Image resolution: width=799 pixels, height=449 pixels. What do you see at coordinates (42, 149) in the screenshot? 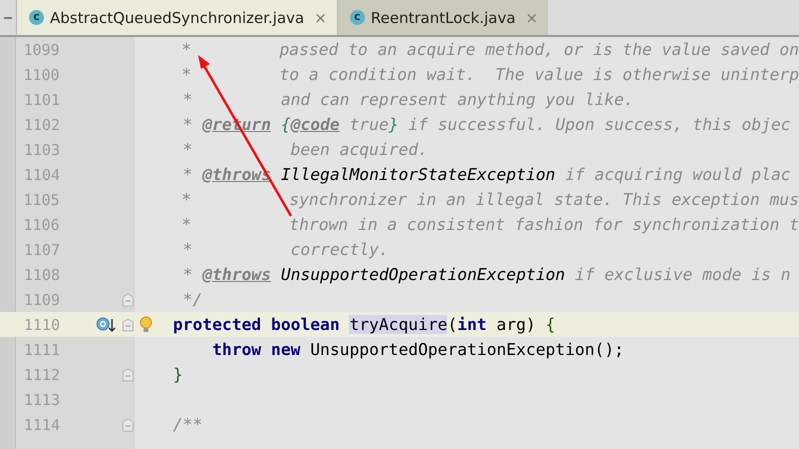
I see `line-number: 1103` at bounding box center [42, 149].